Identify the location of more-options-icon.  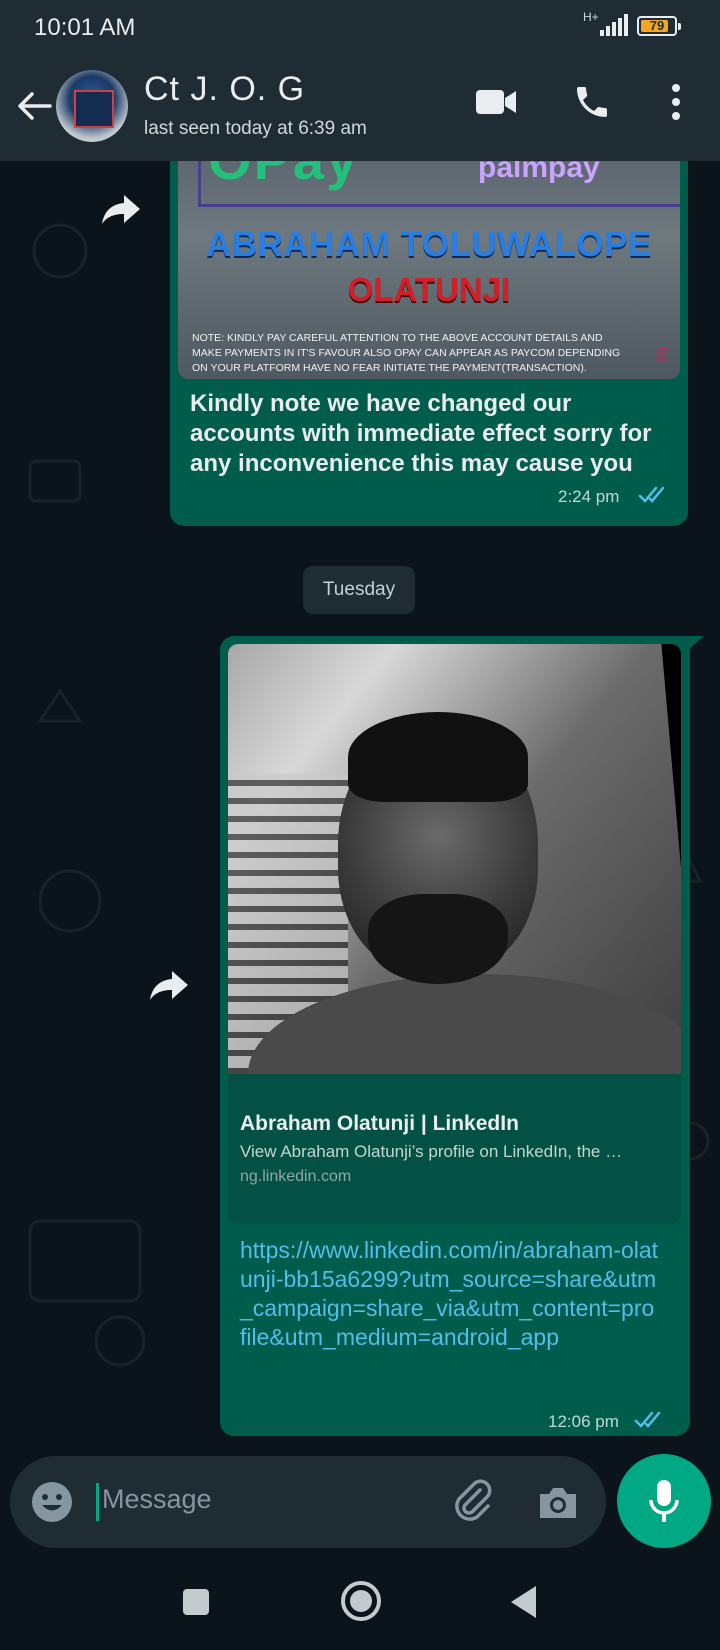
(676, 102).